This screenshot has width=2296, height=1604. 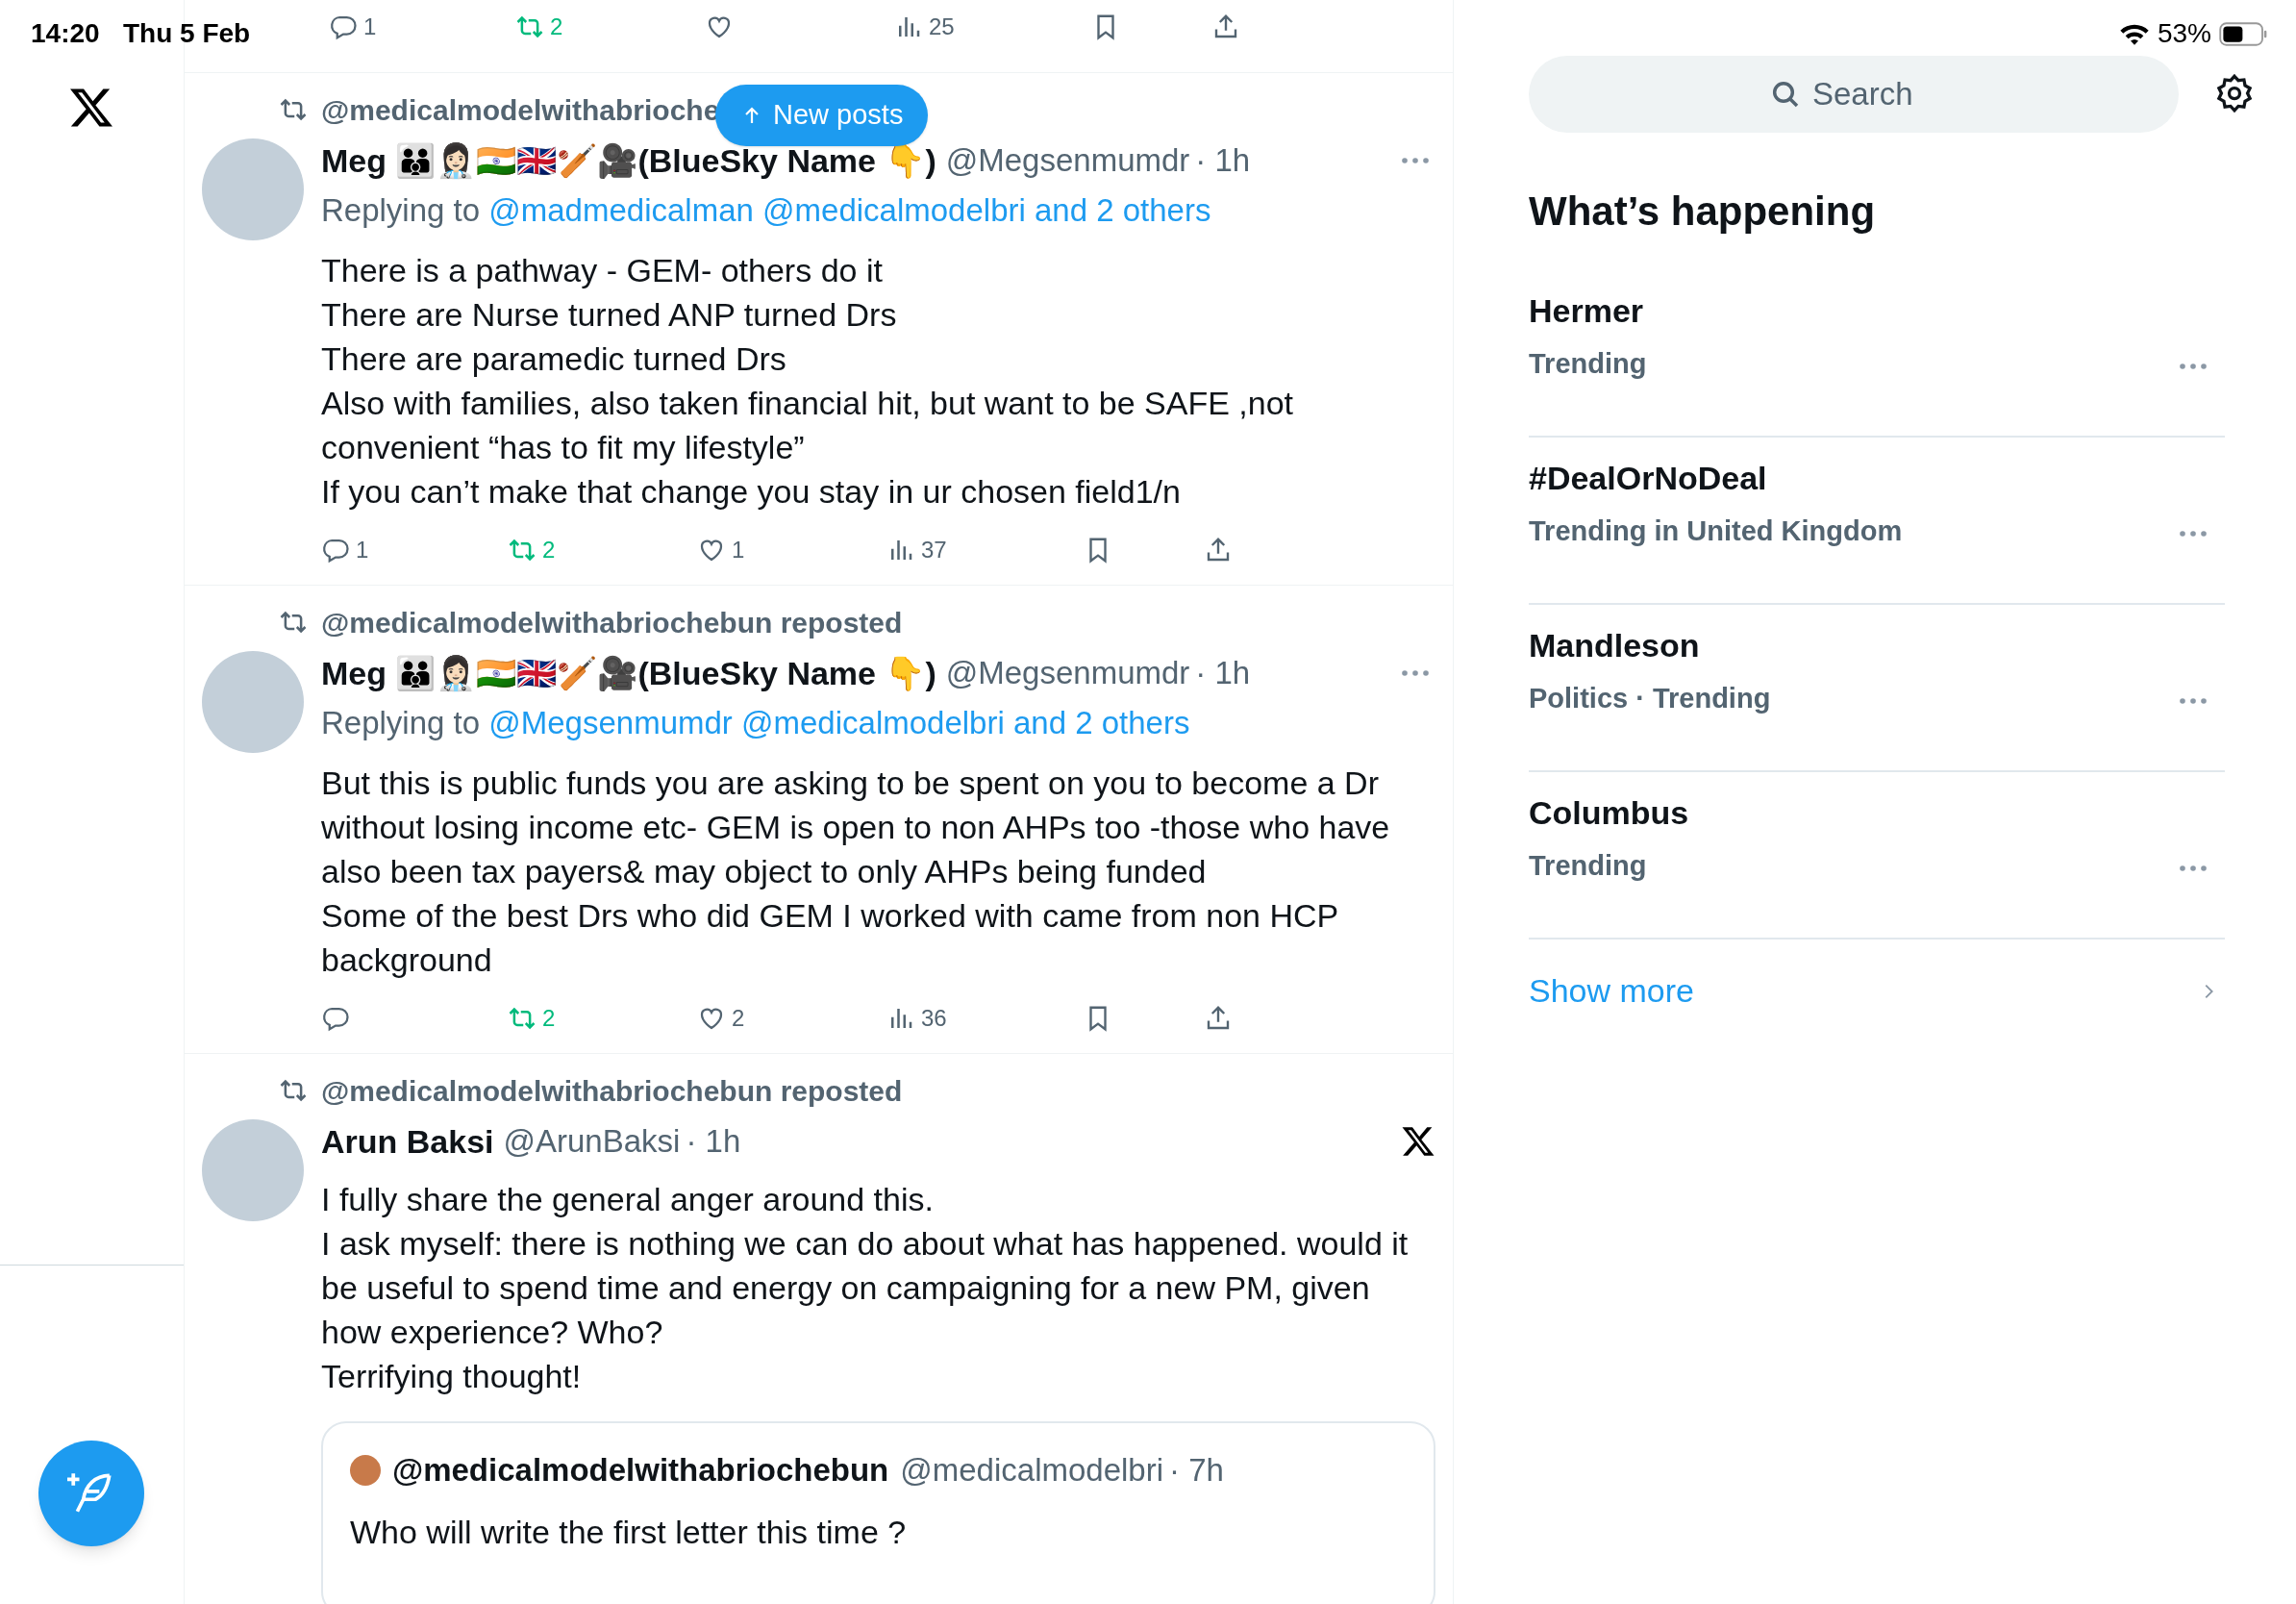 I want to click on trend-context: Trending in United Kingdom, so click(x=1716, y=531).